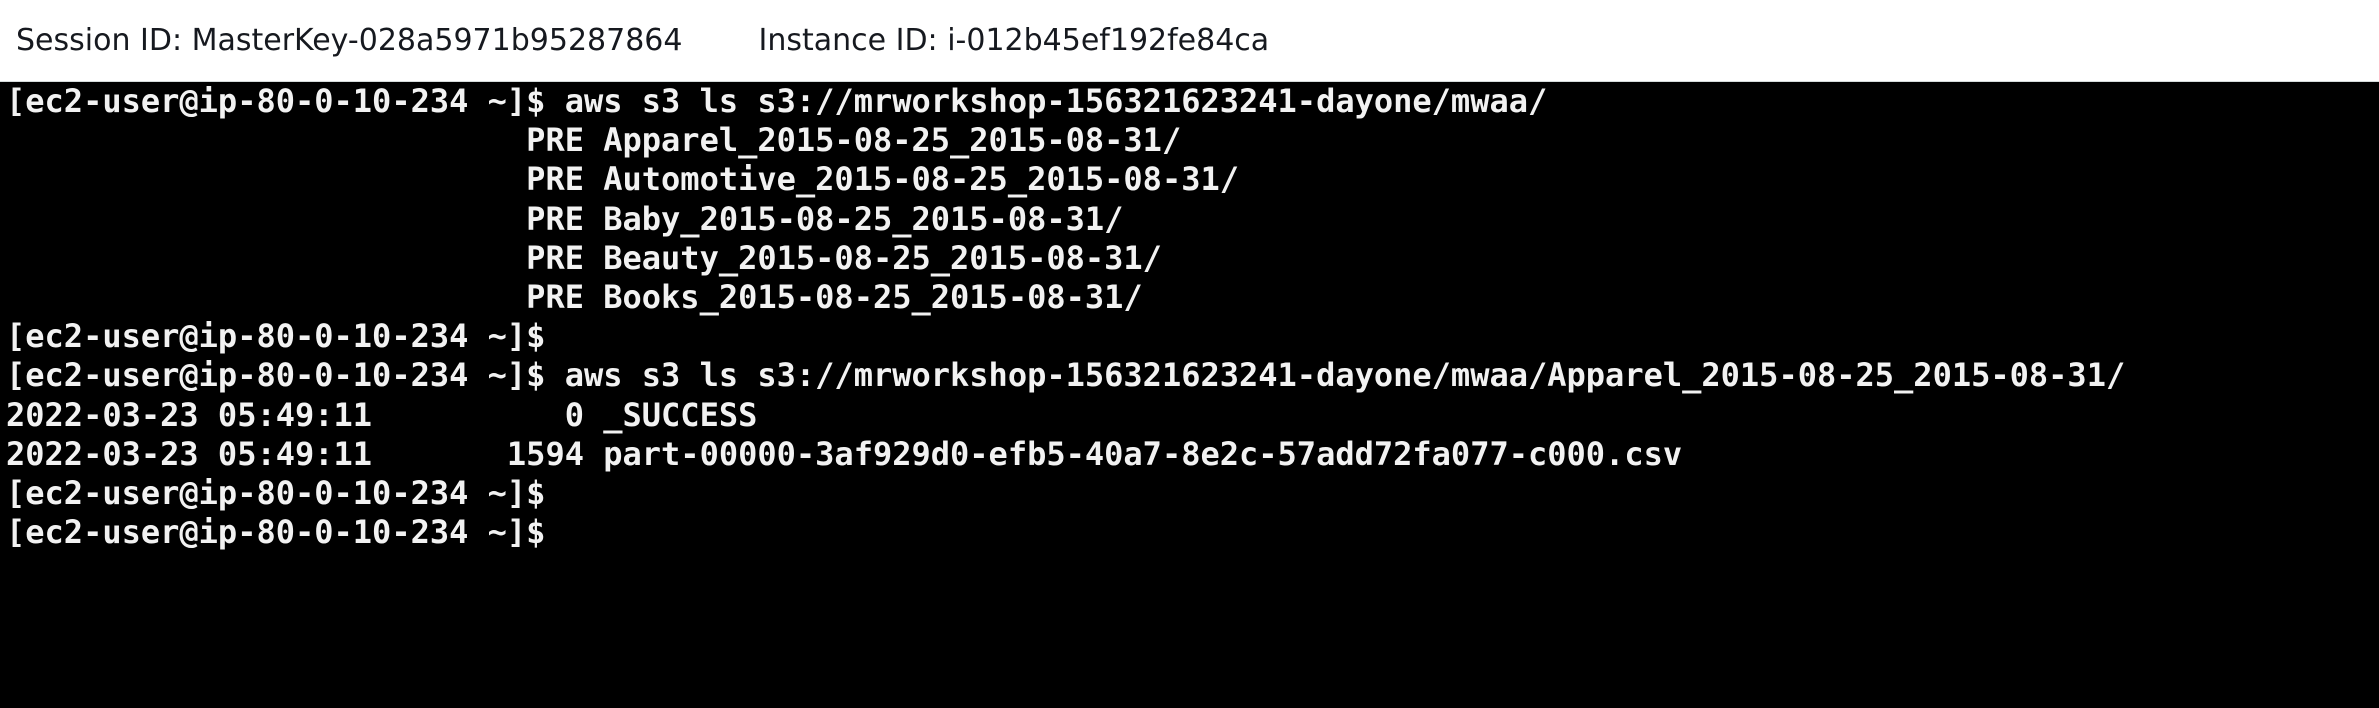 This screenshot has height=708, width=2379. Describe the element at coordinates (349, 40) in the screenshot. I see `session-id-label: Session ID: MasterKey-028a5971b95287864` at that location.